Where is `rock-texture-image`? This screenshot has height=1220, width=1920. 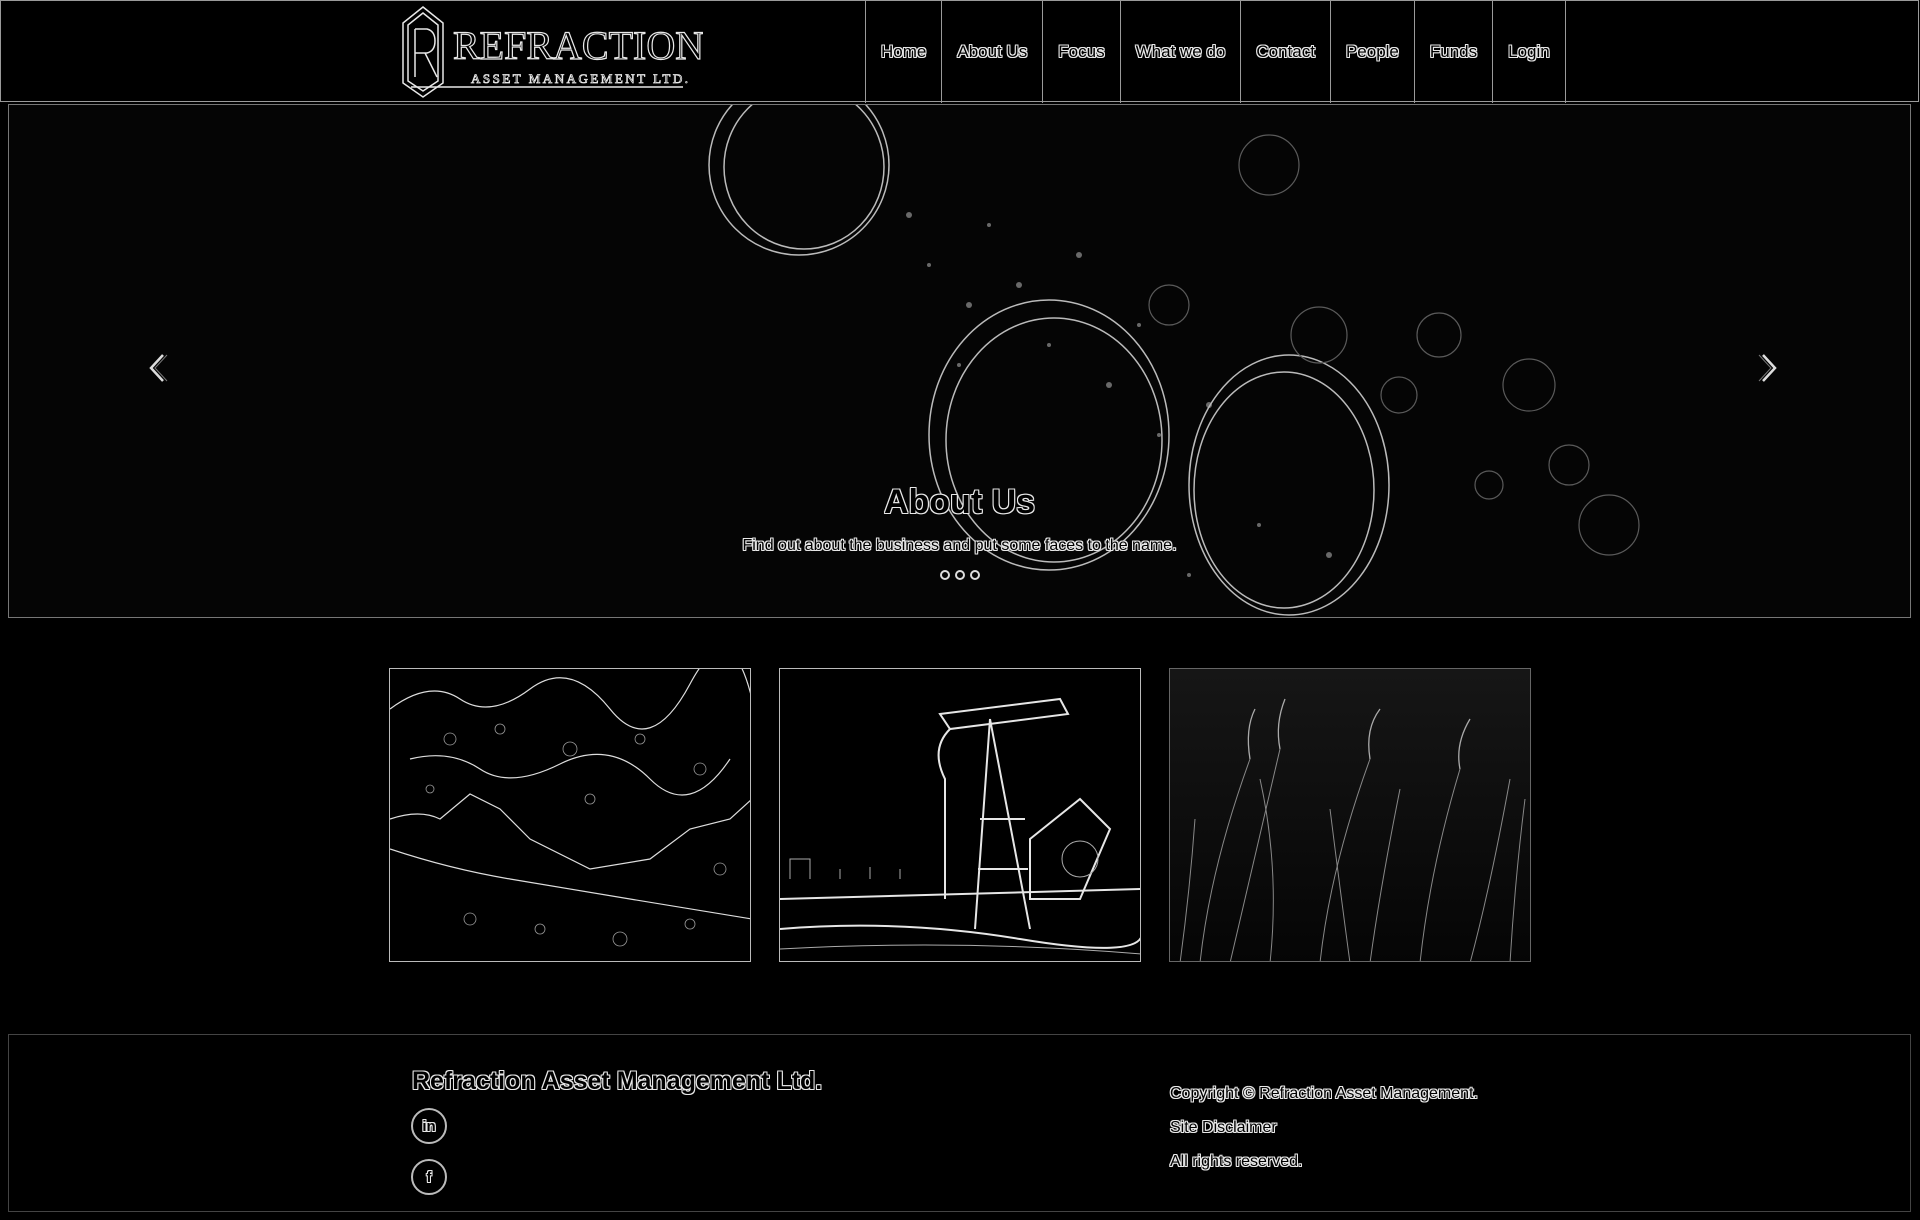 rock-texture-image is located at coordinates (570, 815).